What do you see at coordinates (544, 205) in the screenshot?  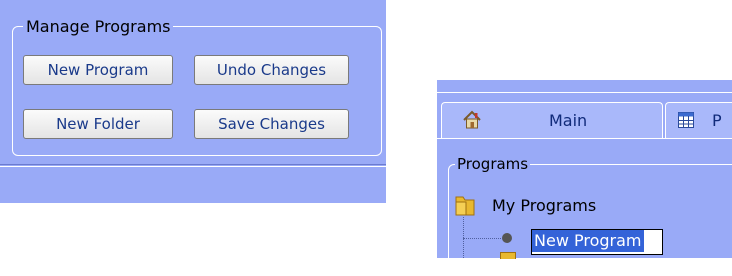 I see `tree-item-my-programs: My Programs` at bounding box center [544, 205].